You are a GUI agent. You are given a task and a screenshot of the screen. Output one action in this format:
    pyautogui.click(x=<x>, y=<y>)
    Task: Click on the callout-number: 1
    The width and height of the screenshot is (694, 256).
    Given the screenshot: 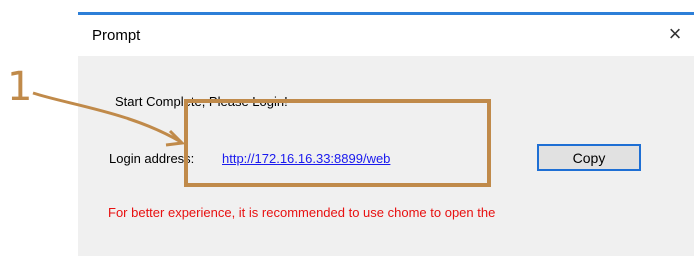 What is the action you would take?
    pyautogui.click(x=20, y=87)
    